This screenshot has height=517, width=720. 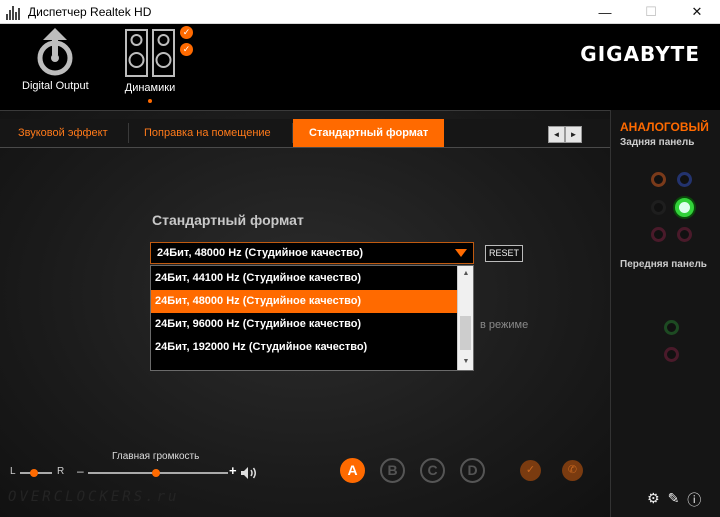 What do you see at coordinates (657, 142) in the screenshot?
I see `rear-panel-label: Задняя панель` at bounding box center [657, 142].